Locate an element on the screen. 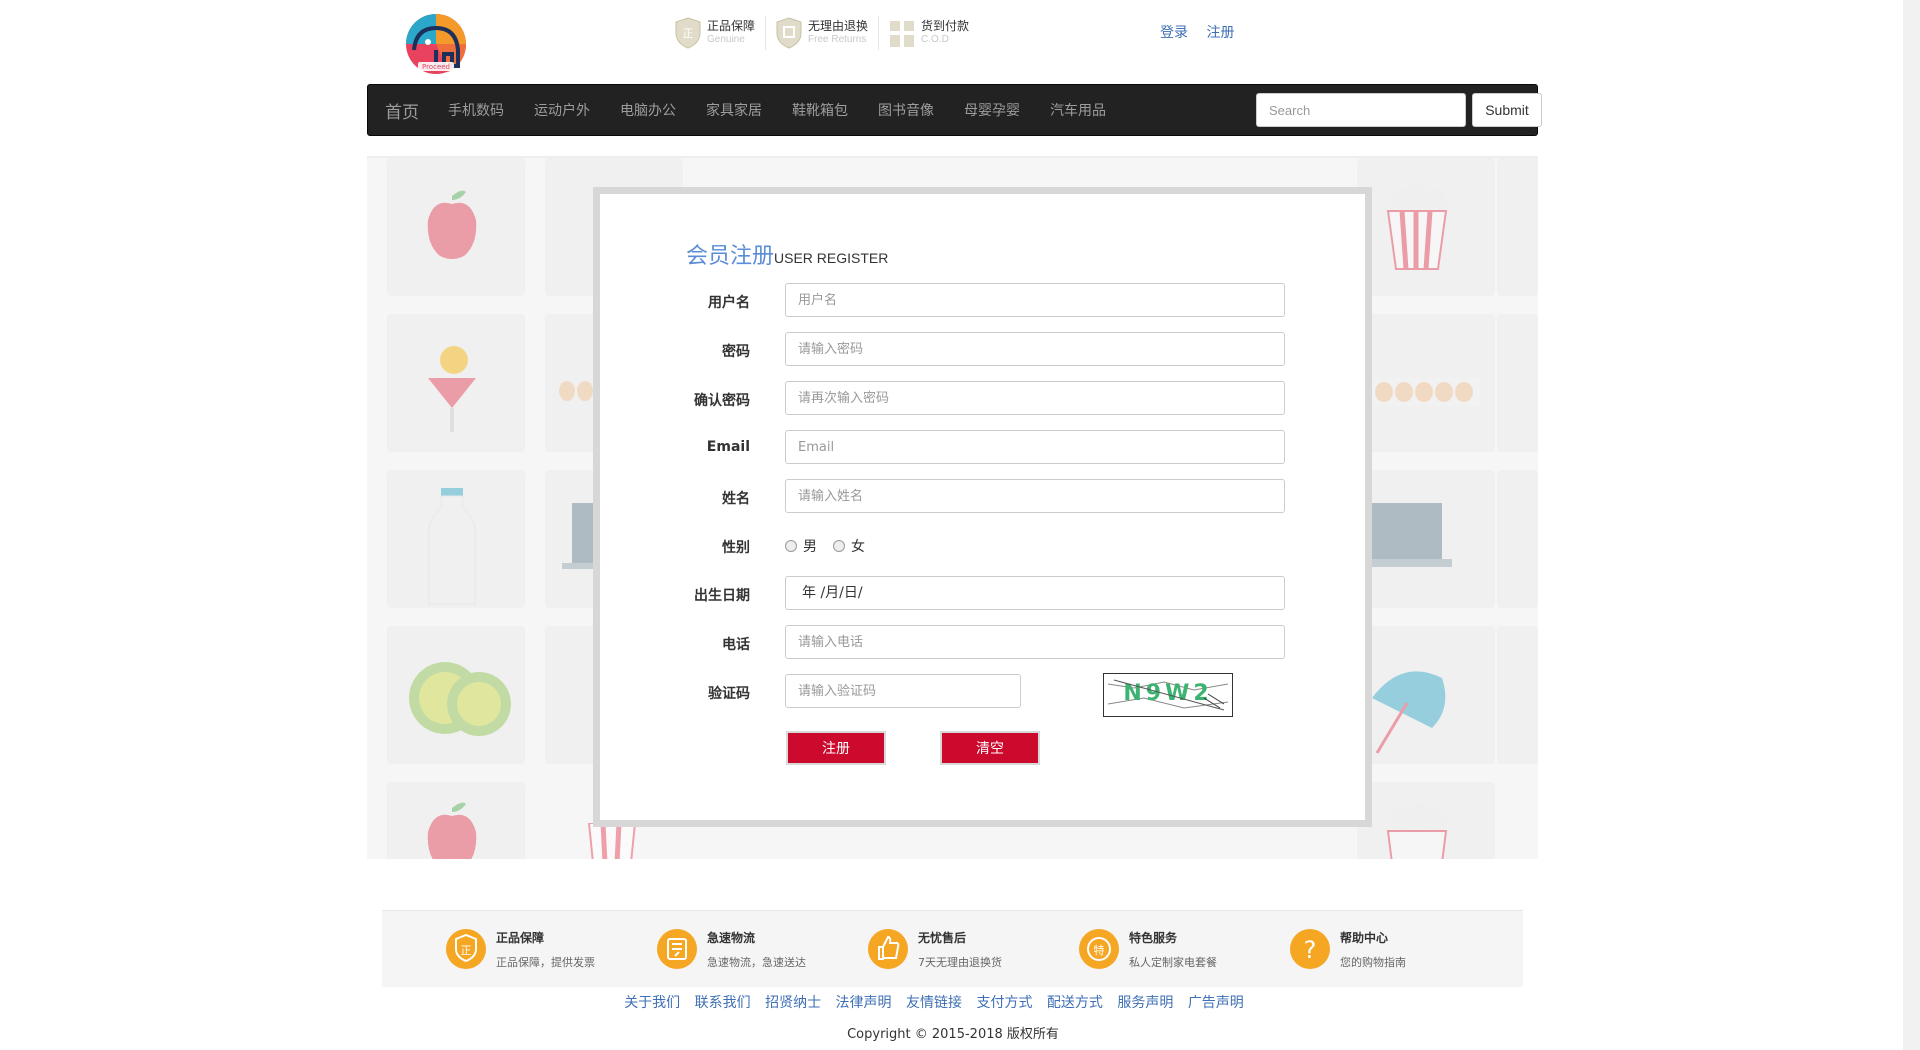 The width and height of the screenshot is (1920, 1050). promise-main: 无理由退换 is located at coordinates (838, 26).